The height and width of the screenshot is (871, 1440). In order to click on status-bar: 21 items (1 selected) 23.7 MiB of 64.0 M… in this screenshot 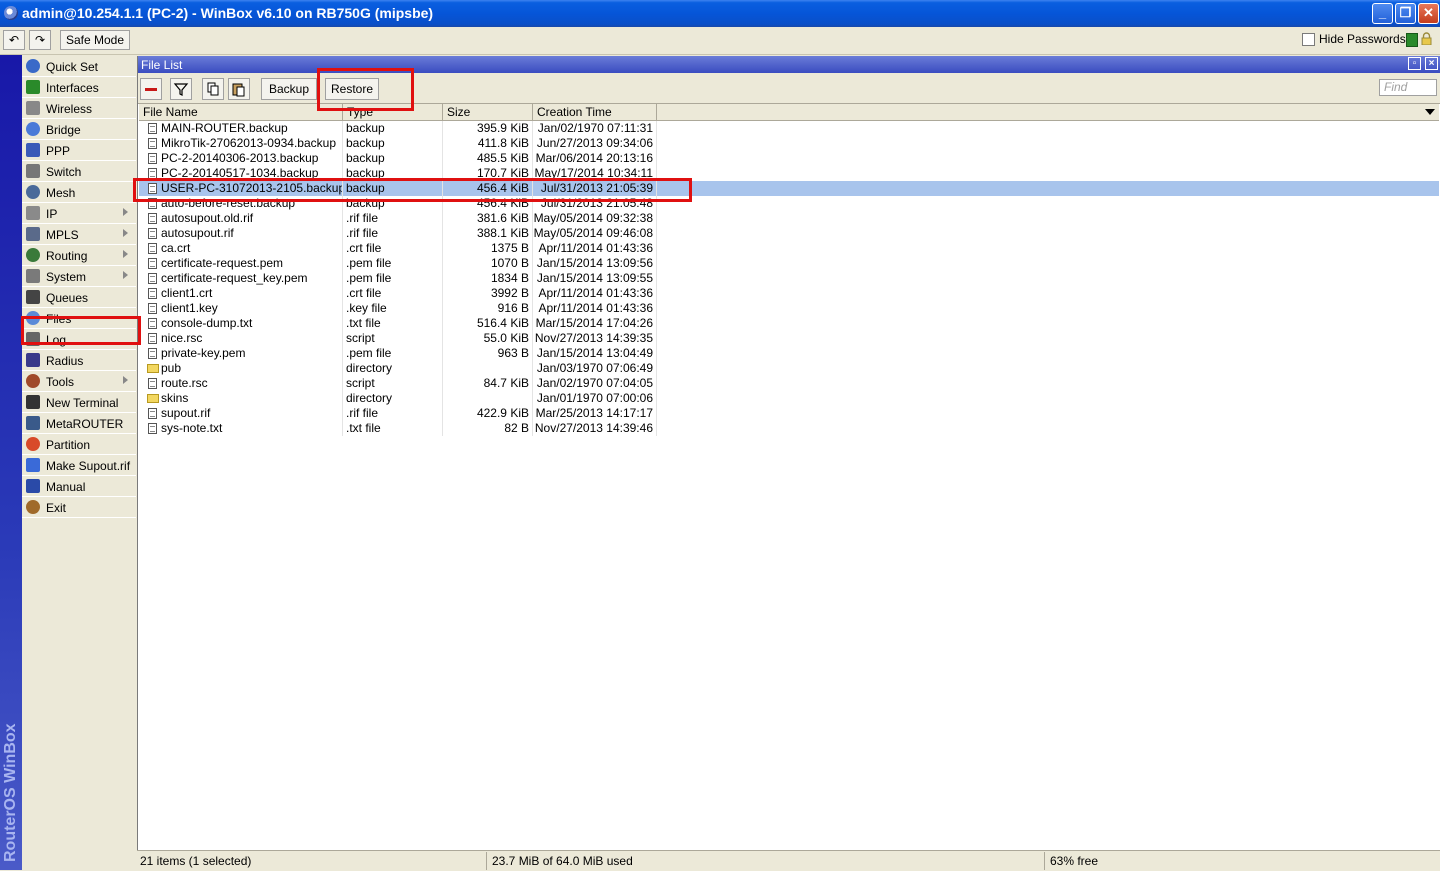, I will do `click(788, 860)`.